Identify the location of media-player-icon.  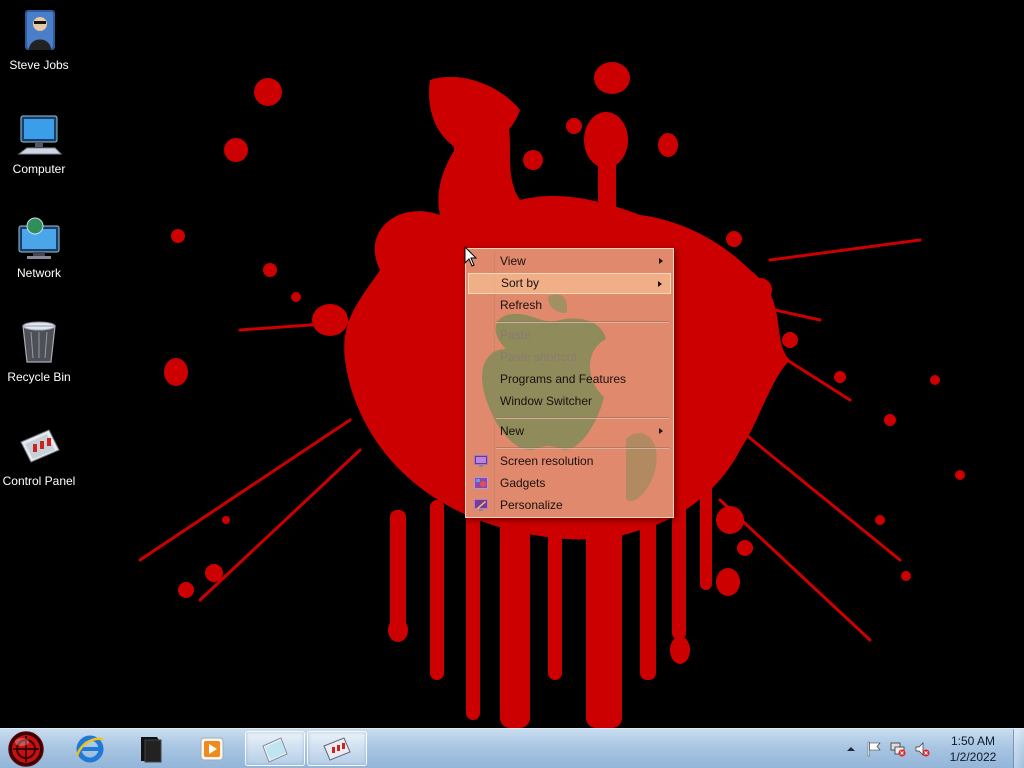
(212, 748).